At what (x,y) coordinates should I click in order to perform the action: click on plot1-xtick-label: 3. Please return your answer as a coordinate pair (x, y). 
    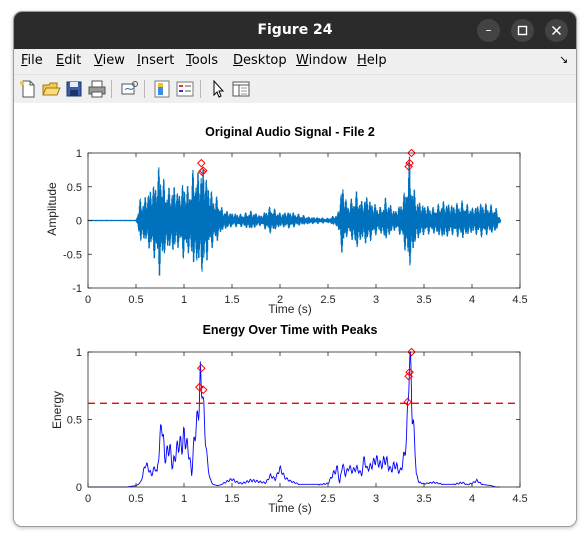
    Looking at the image, I should click on (376, 300).